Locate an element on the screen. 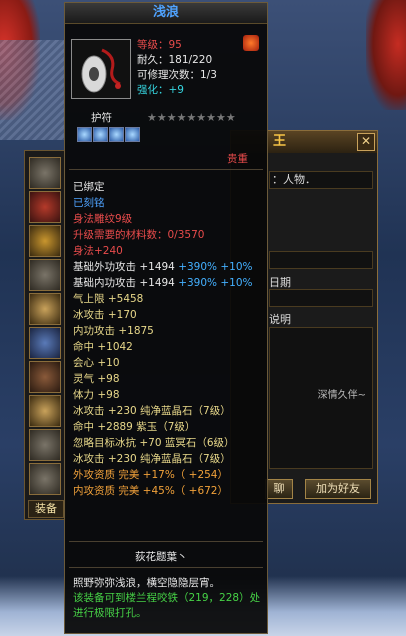 The width and height of the screenshot is (406, 636). item-repair-count: 可修理次数：1/3 is located at coordinates (177, 75).